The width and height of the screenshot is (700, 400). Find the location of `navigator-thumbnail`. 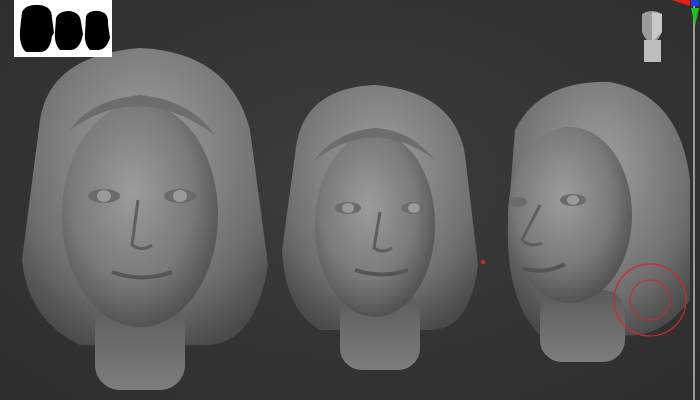

navigator-thumbnail is located at coordinates (63, 28).